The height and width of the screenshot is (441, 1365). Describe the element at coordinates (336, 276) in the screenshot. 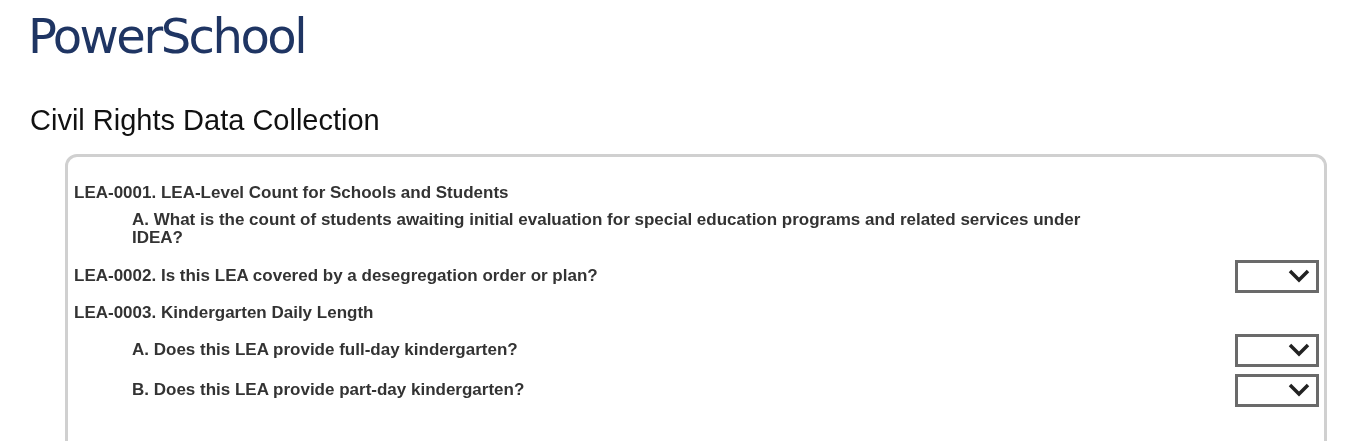

I see `section-heading: LEA-0002. Is this LEA covered by a desegregation order or plan?` at that location.